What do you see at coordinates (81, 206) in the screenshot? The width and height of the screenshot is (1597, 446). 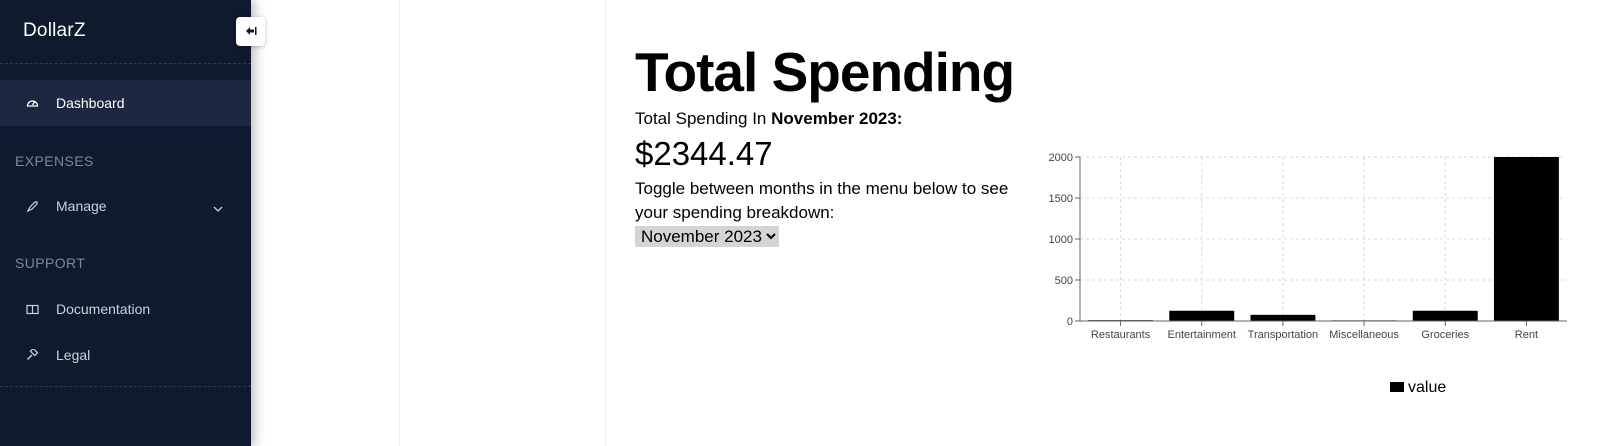 I see `sidebar-item-label: Manage` at bounding box center [81, 206].